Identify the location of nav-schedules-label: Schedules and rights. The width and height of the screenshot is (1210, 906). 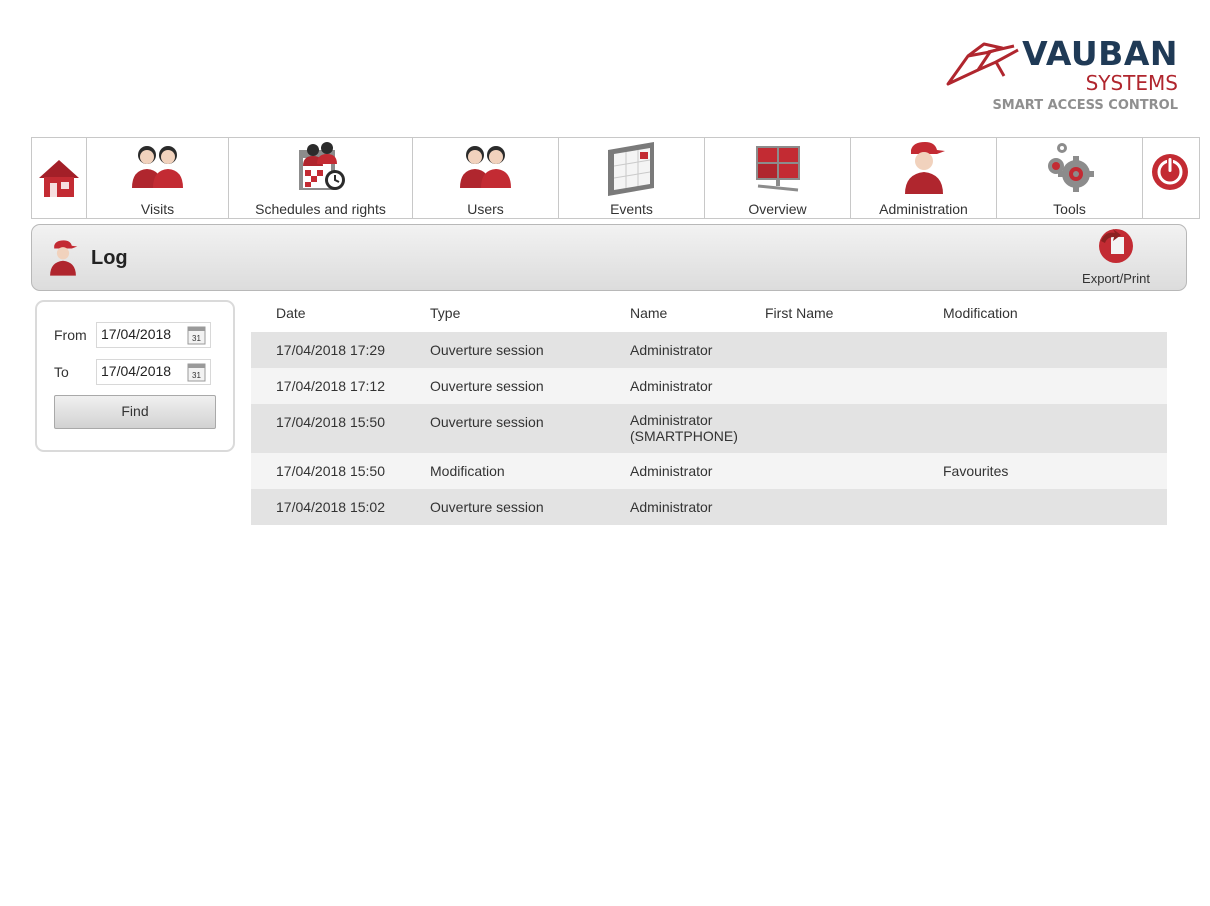
(320, 209).